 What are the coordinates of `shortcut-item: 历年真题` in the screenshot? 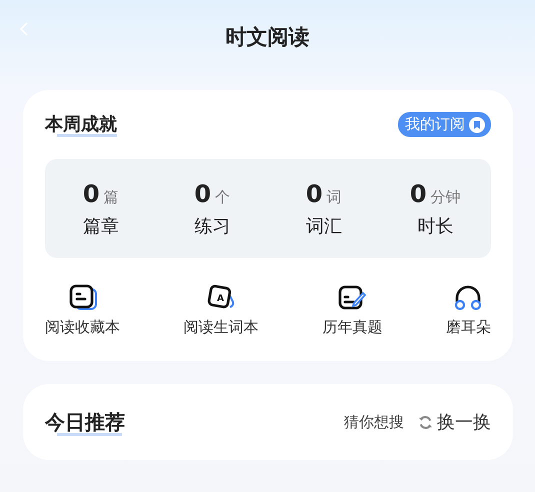 It's located at (352, 310).